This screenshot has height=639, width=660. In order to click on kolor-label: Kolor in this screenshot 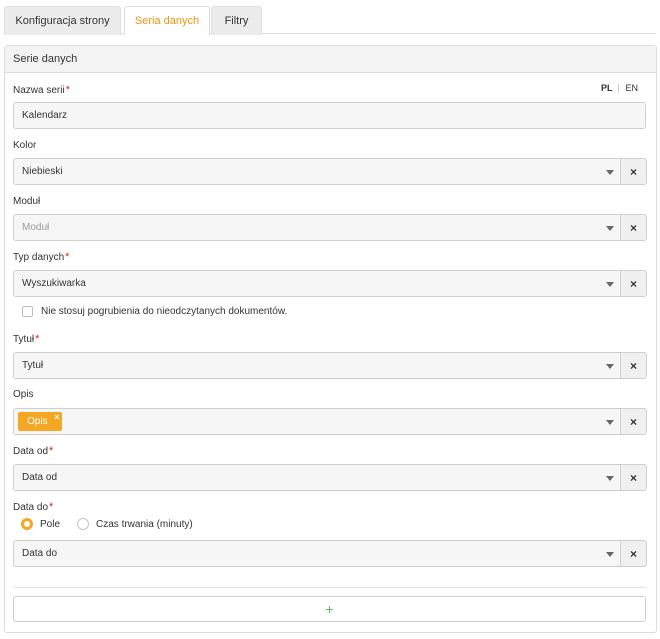, I will do `click(24, 145)`.